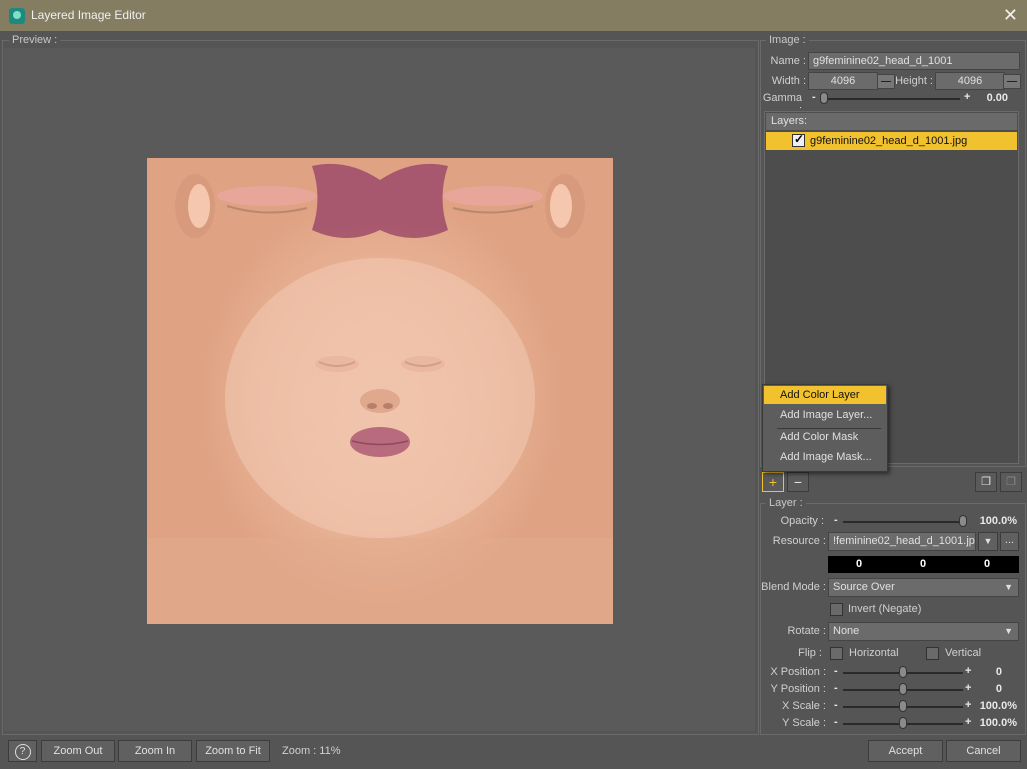 The height and width of the screenshot is (769, 1027). Describe the element at coordinates (905, 751) in the screenshot. I see `accept-button: Accept` at that location.